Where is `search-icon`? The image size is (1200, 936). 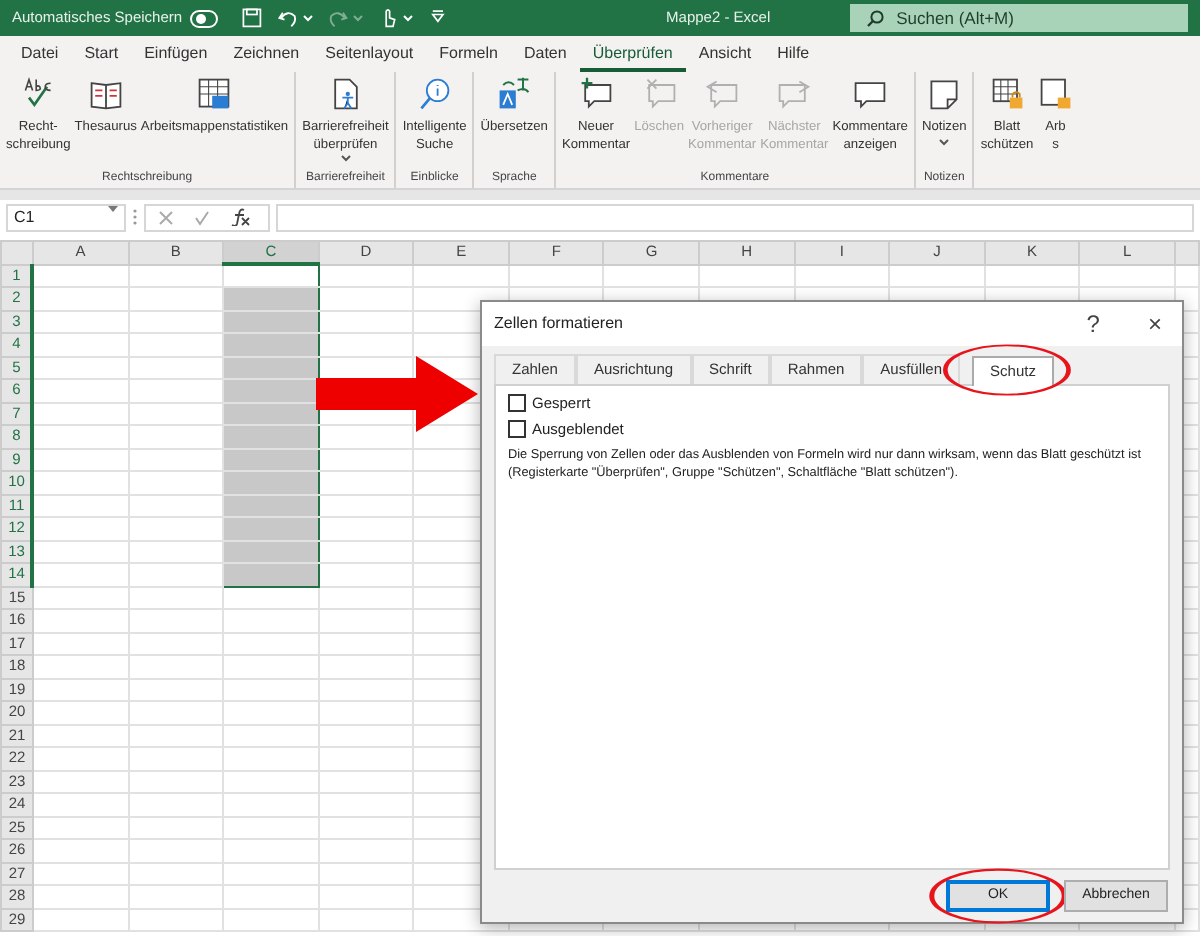
search-icon is located at coordinates (875, 18).